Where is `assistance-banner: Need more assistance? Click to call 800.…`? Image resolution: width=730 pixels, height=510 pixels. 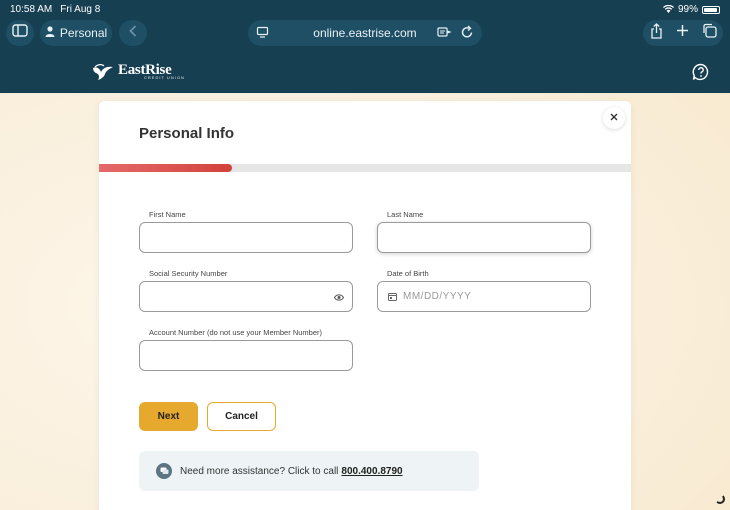 assistance-banner: Need more assistance? Click to call 800.… is located at coordinates (309, 471).